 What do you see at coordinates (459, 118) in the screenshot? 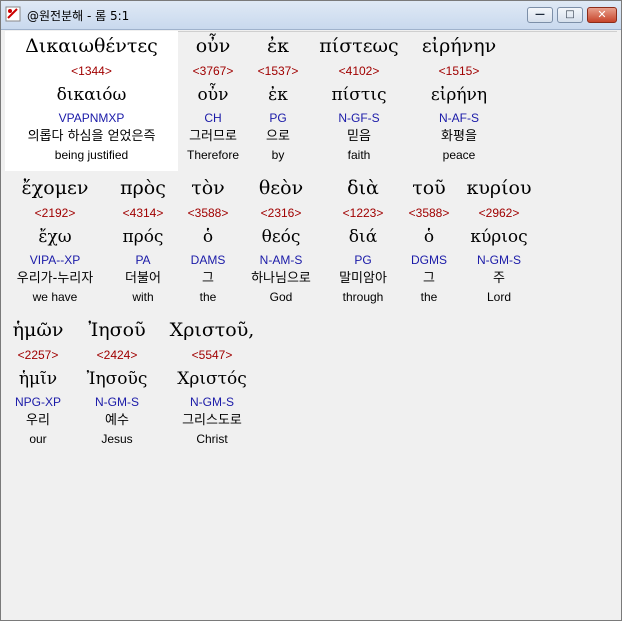
I see `morphology-code: N-AF-S` at bounding box center [459, 118].